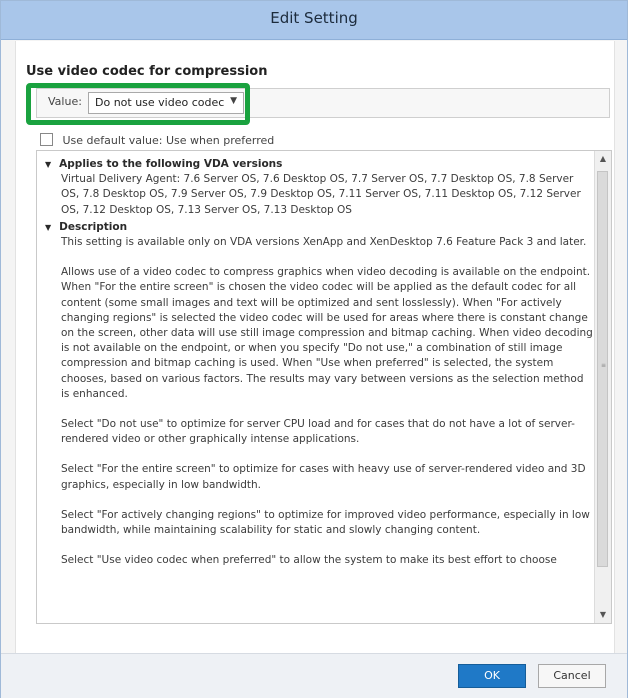 This screenshot has height=698, width=628. I want to click on dialog-footer, so click(314, 675).